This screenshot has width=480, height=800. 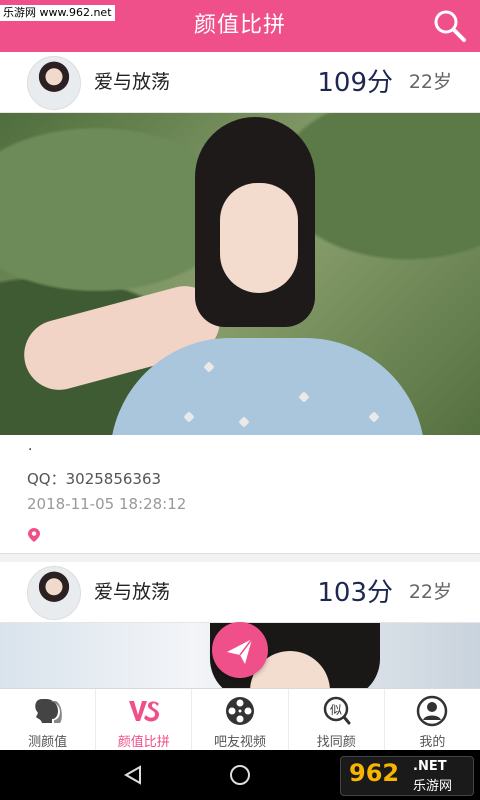 I want to click on post-caption: ·, so click(x=30, y=450).